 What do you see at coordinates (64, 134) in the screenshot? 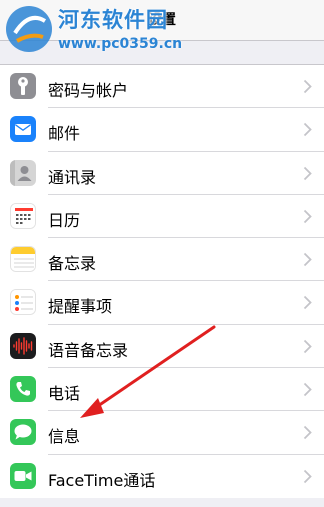
I see `settings-row-label: 邮件` at bounding box center [64, 134].